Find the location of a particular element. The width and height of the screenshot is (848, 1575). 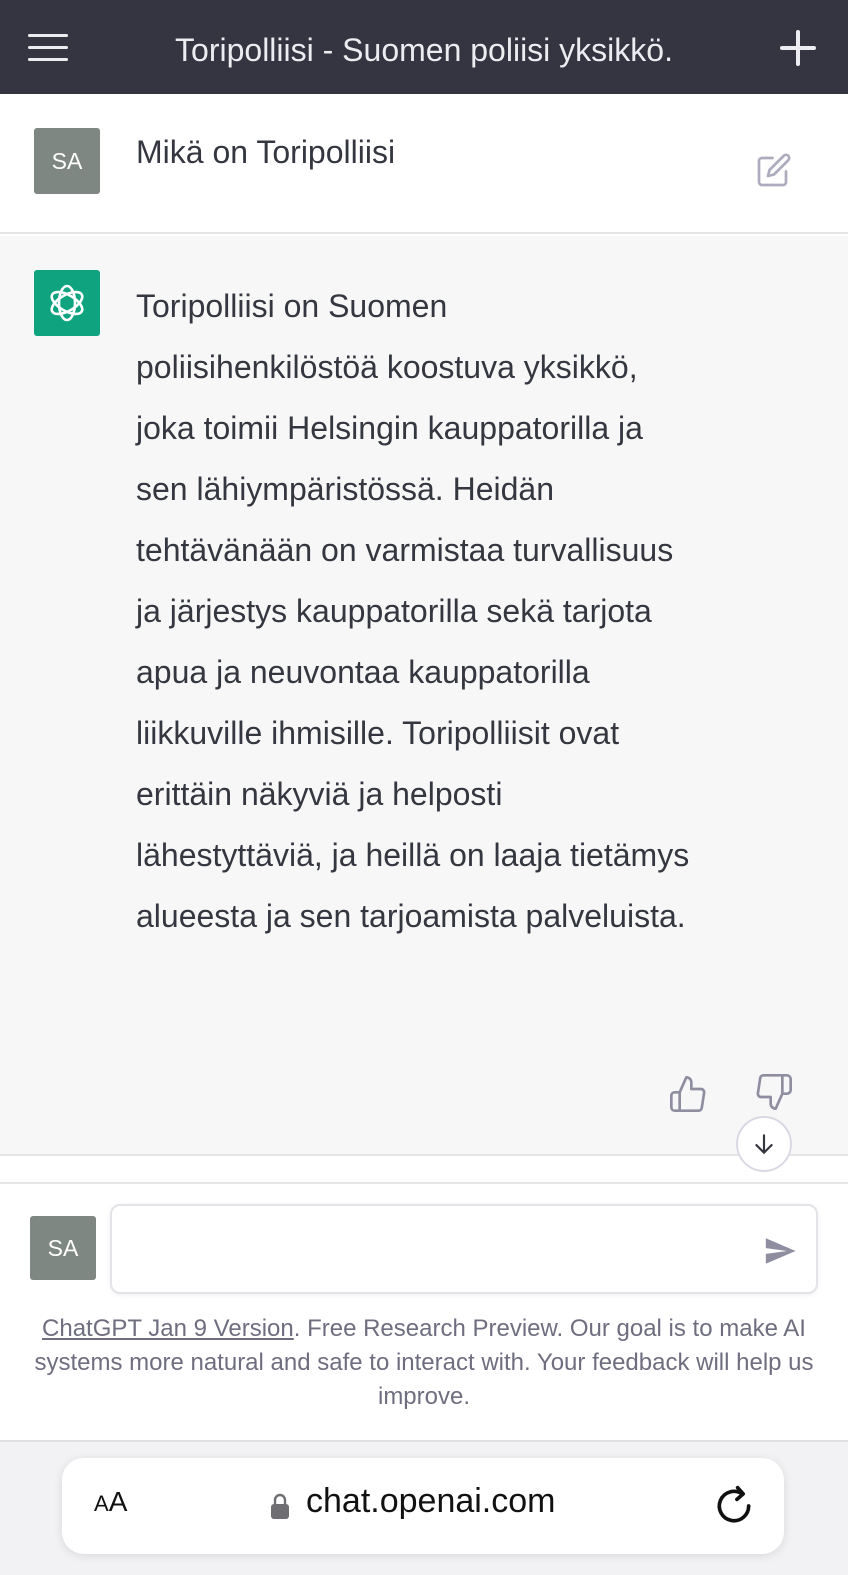

url-text: chat.openai.com is located at coordinates (431, 1501).